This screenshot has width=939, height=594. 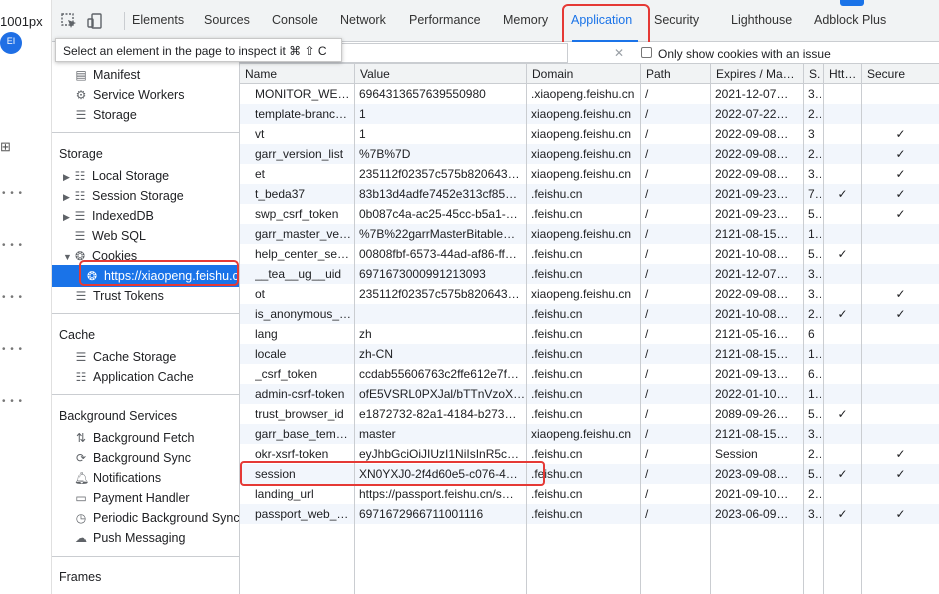 What do you see at coordinates (363, 20) in the screenshot?
I see `tab-network: Network` at bounding box center [363, 20].